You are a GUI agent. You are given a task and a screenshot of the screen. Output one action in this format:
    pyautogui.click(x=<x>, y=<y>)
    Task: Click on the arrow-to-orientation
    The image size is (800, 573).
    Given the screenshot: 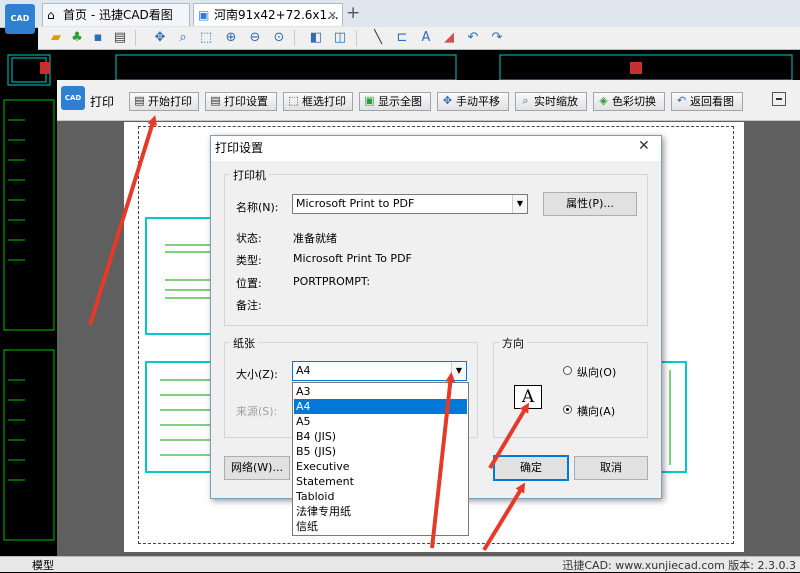 What is the action you would take?
    pyautogui.click(x=509, y=436)
    